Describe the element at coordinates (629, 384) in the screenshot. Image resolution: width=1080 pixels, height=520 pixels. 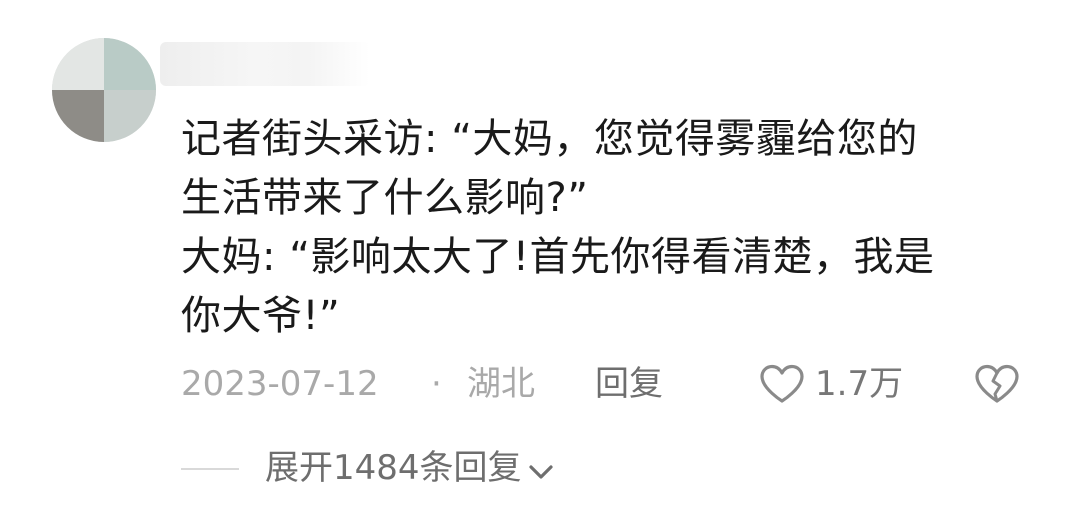
I see `reply-button: 回复` at that location.